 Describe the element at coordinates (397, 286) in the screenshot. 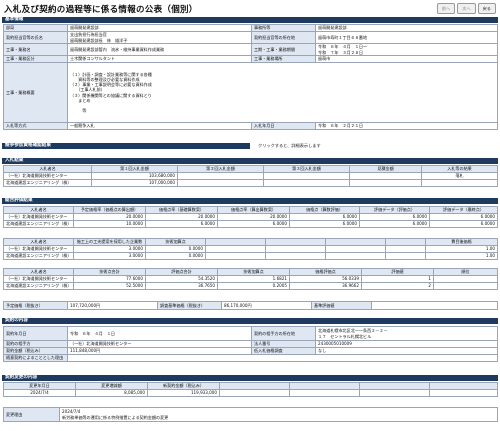

I see `table-cell: 2` at that location.